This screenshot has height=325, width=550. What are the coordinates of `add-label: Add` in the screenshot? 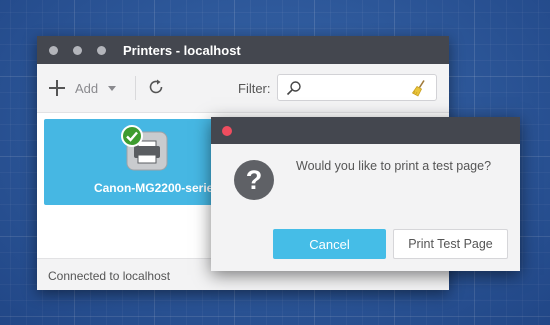 It's located at (87, 88).